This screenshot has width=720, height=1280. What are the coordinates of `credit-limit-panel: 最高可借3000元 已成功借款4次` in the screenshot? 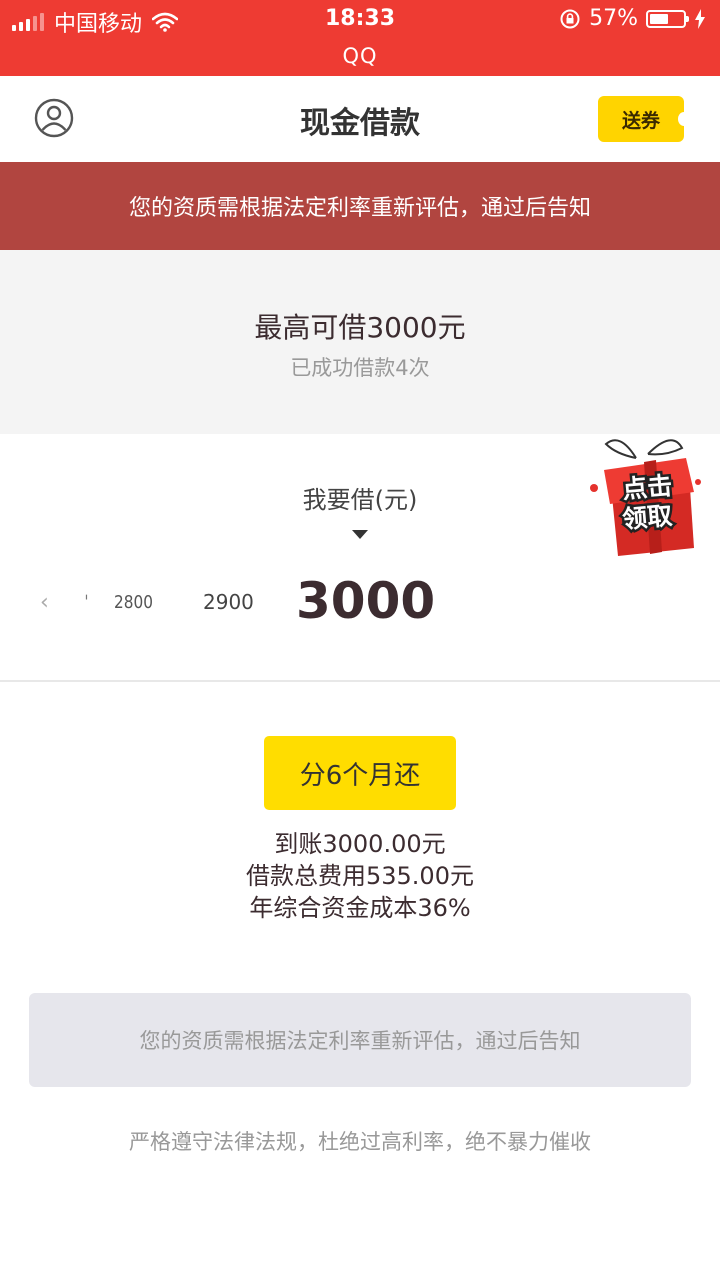 It's located at (360, 342).